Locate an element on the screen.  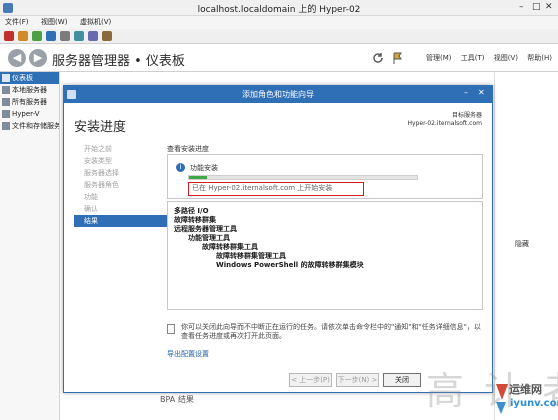
feature-item: 远程服务器管理工具 is located at coordinates (205, 229).